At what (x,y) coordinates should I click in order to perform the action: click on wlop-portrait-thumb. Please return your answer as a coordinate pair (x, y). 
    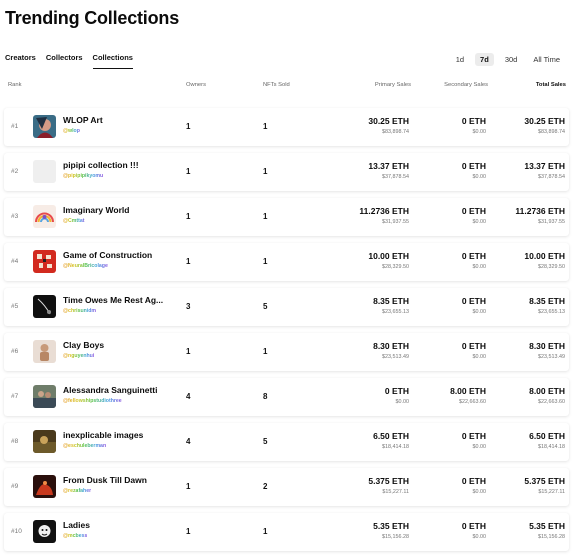
    Looking at the image, I should click on (44, 126).